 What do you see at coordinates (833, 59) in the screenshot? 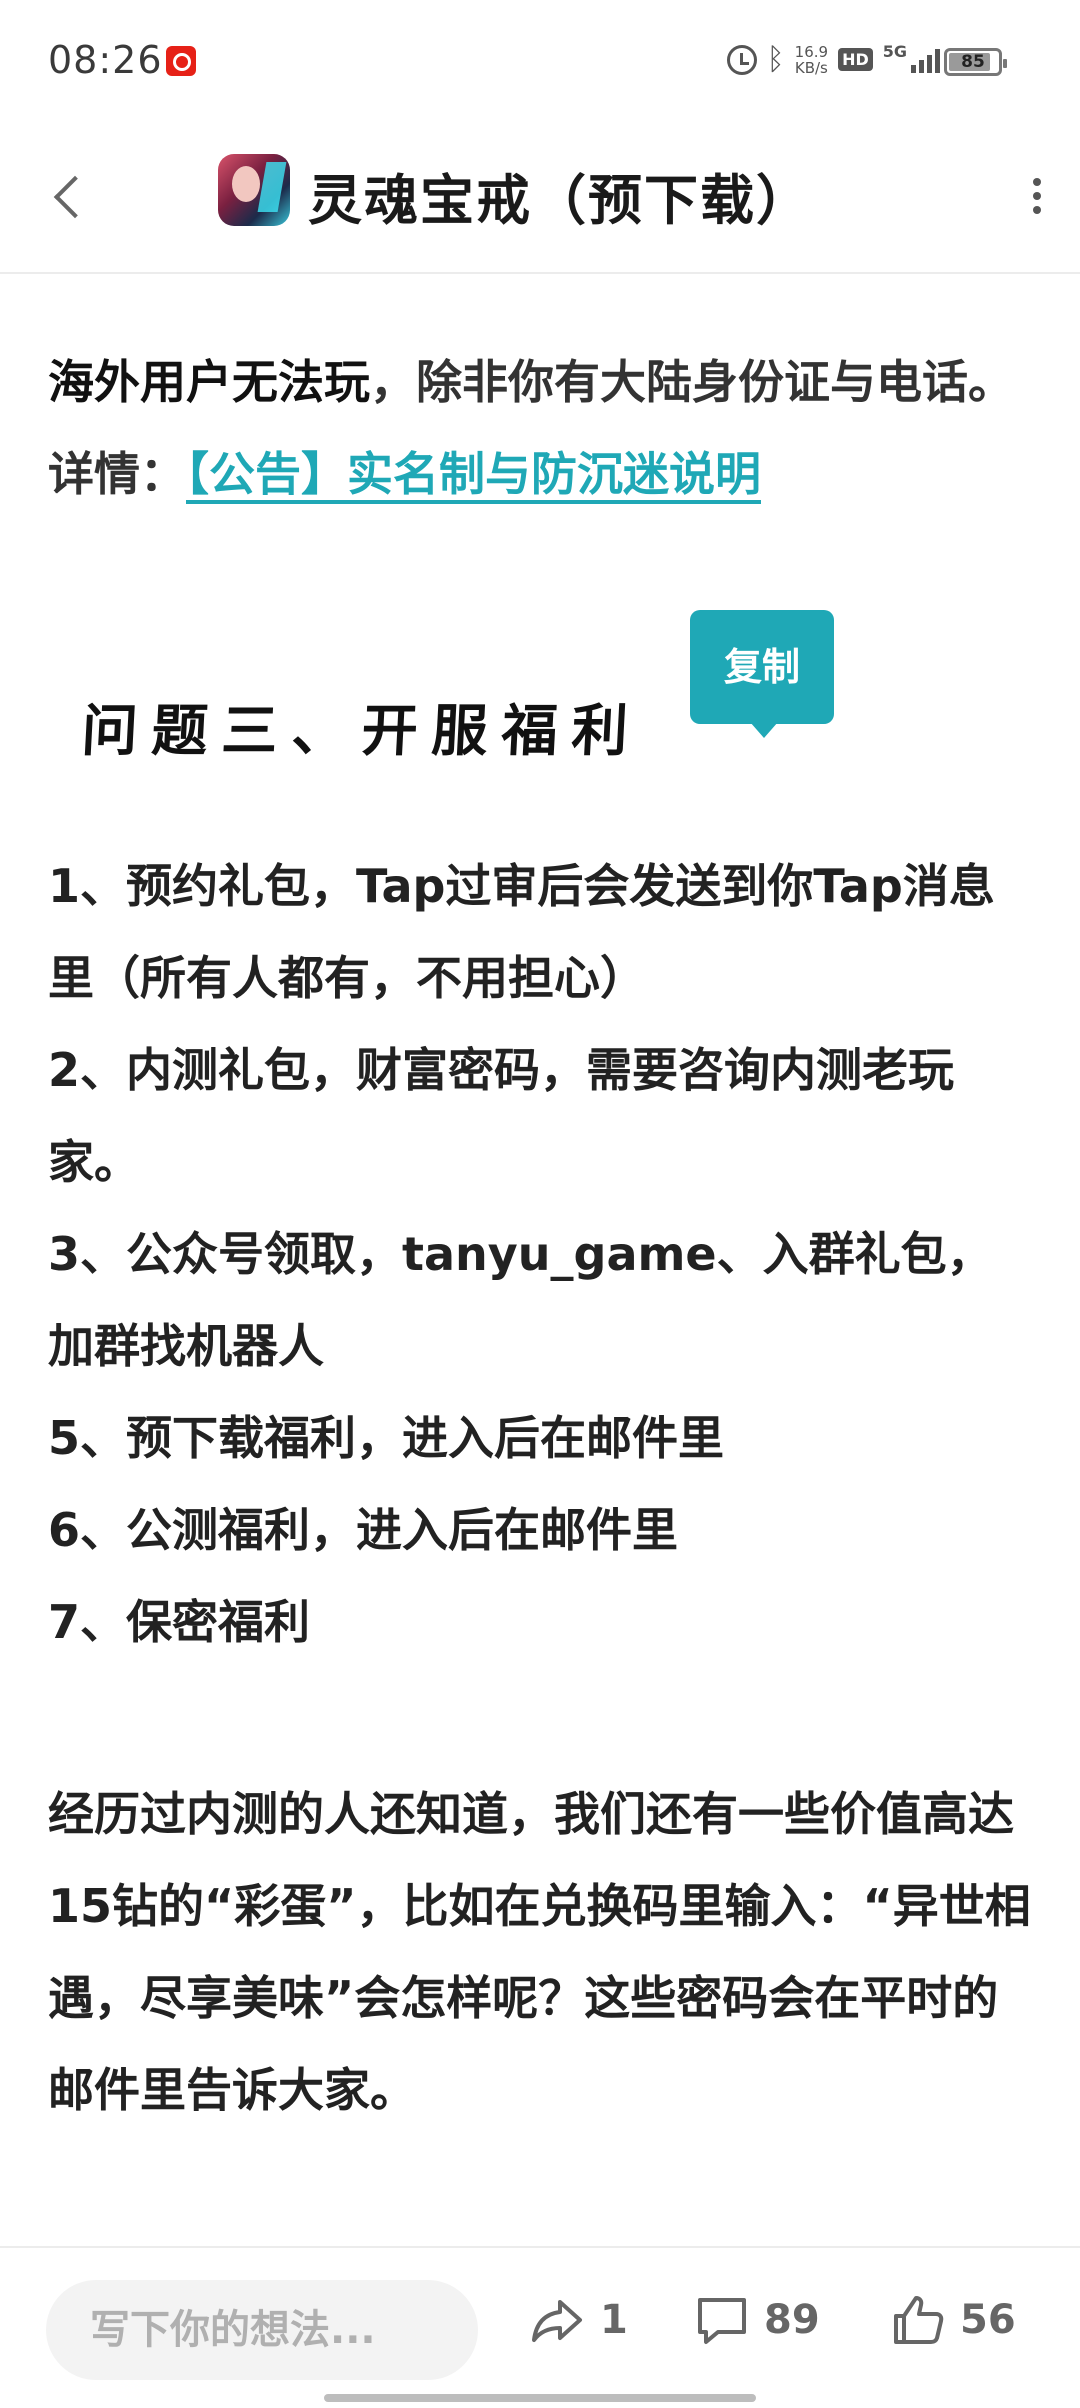
I see `status-icons: ᛒ 16.9 KB/s HD 5G` at bounding box center [833, 59].